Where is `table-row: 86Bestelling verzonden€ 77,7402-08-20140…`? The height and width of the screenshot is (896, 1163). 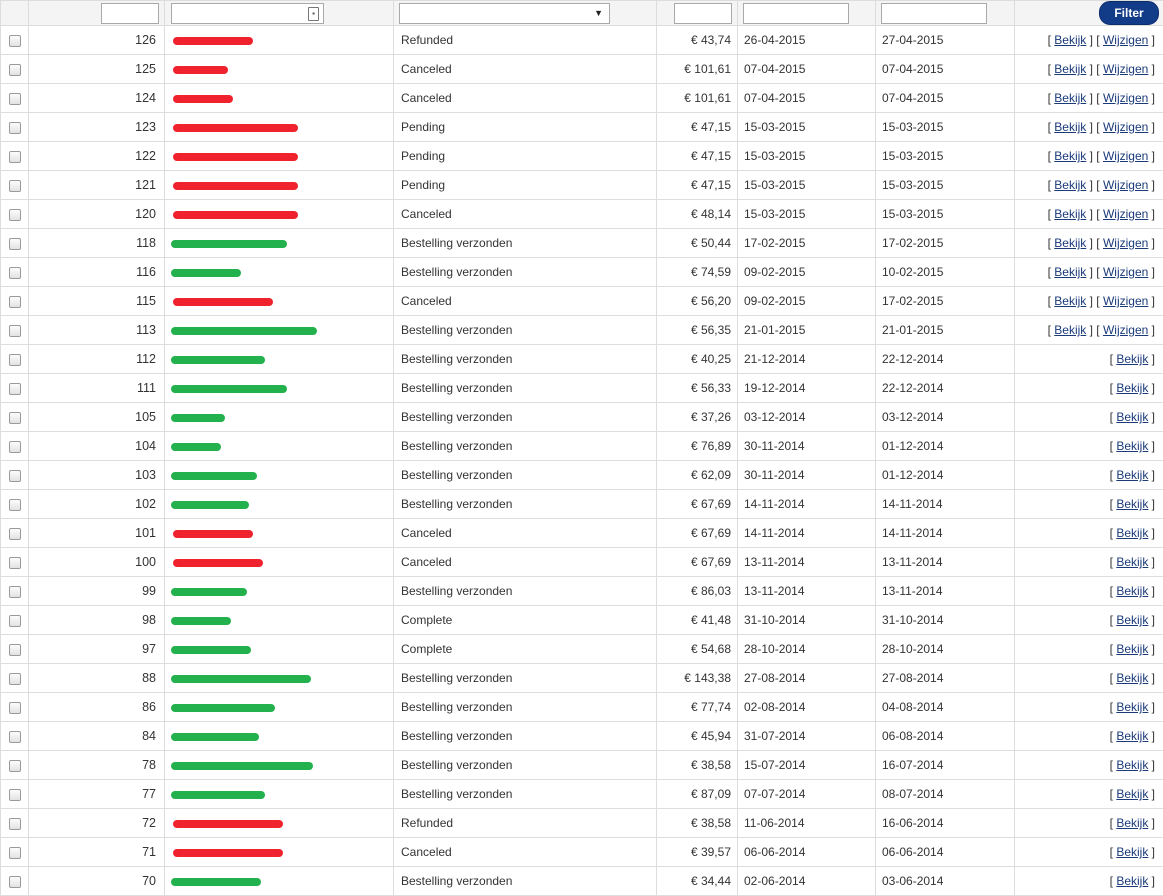 table-row: 86Bestelling verzonden€ 77,7402-08-20140… is located at coordinates (582, 707).